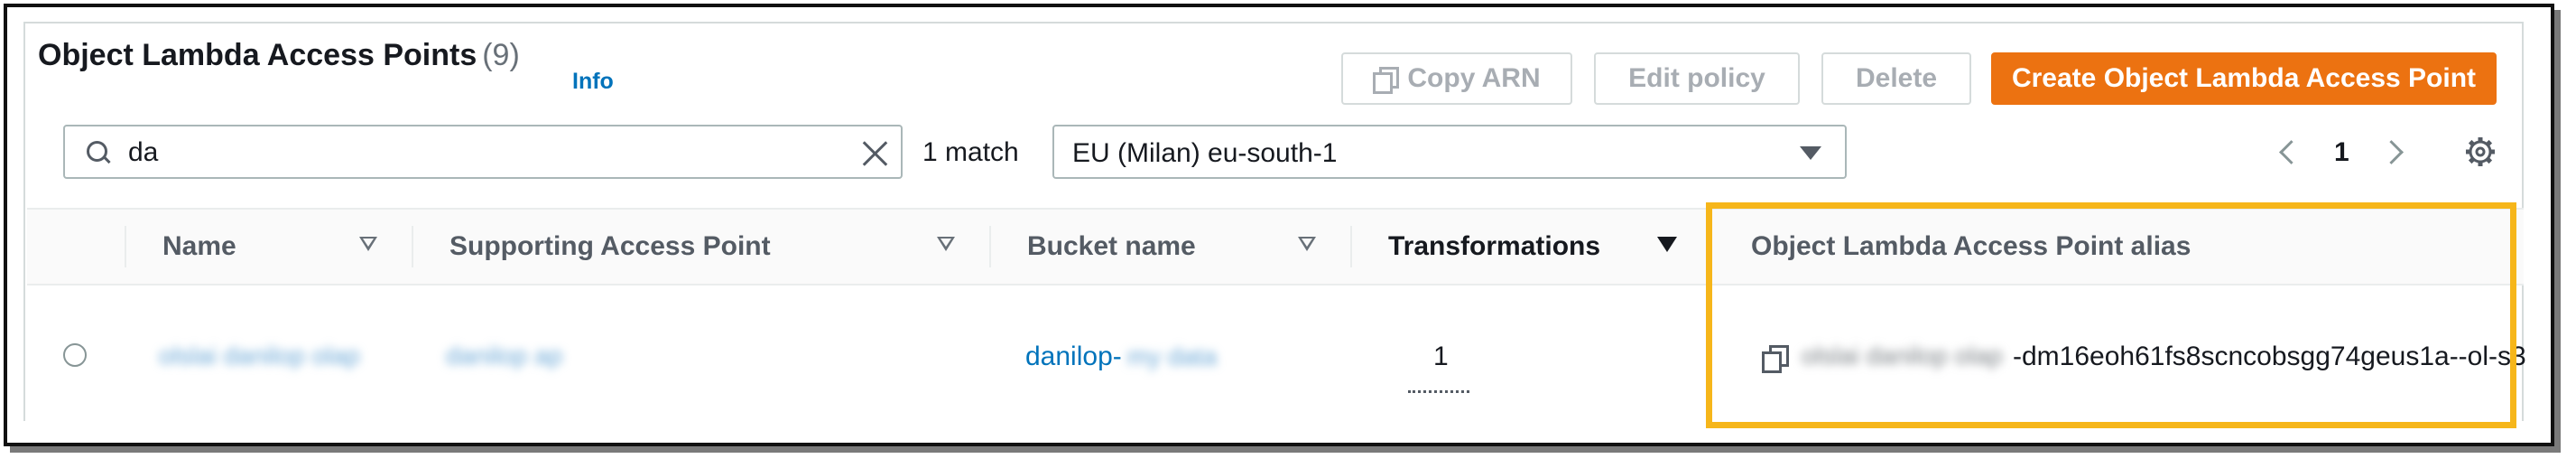 The height and width of the screenshot is (468, 2576). What do you see at coordinates (1810, 153) in the screenshot?
I see `caret-down-icon` at bounding box center [1810, 153].